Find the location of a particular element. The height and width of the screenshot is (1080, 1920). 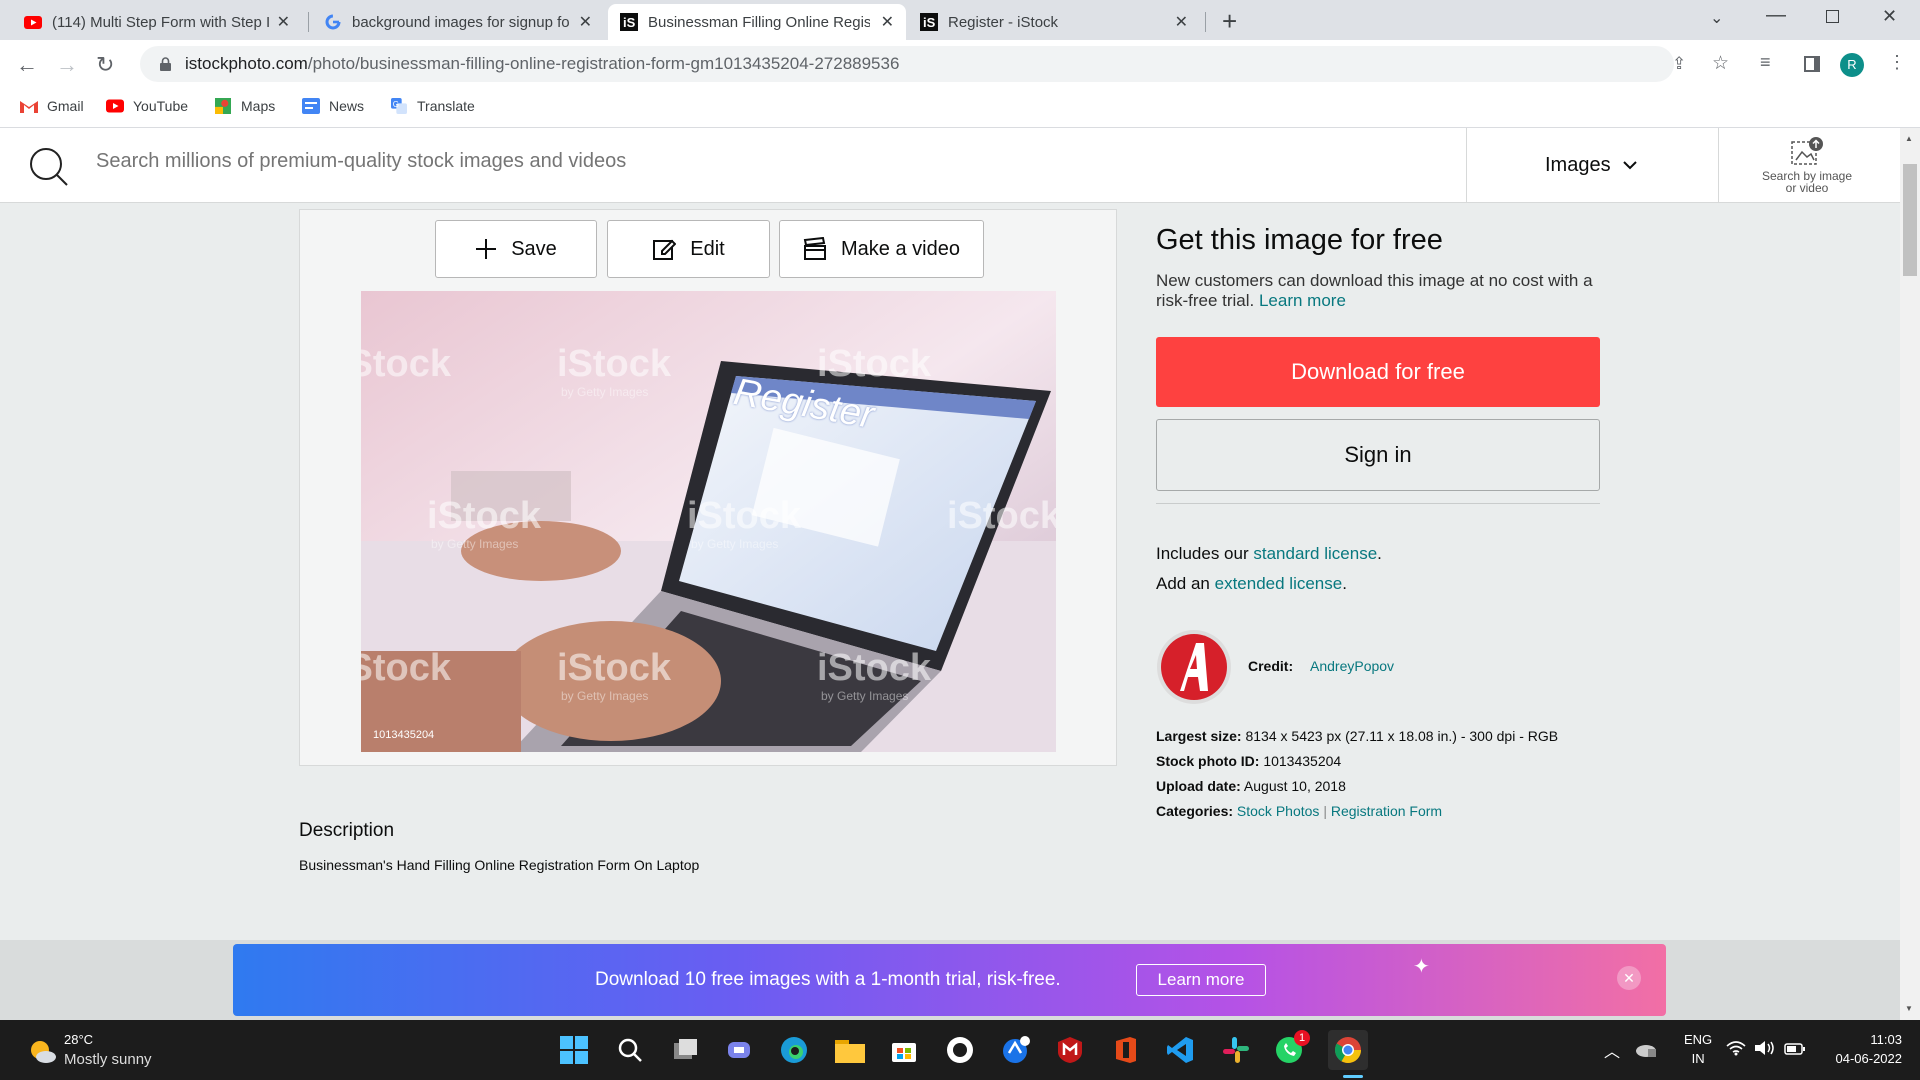

page-scrollbar: ▲ ▼ is located at coordinates (1910, 574).